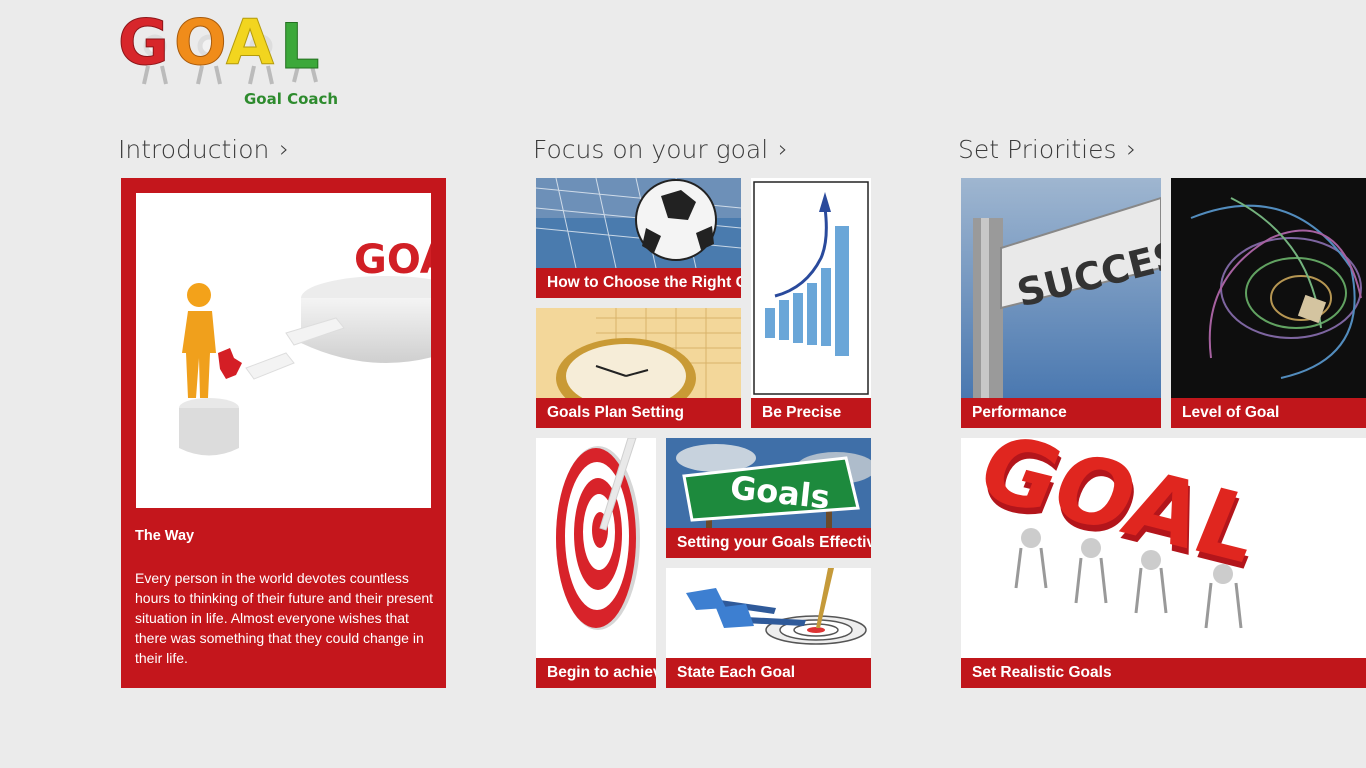  I want to click on goa-text: GOA, so click(392, 260).